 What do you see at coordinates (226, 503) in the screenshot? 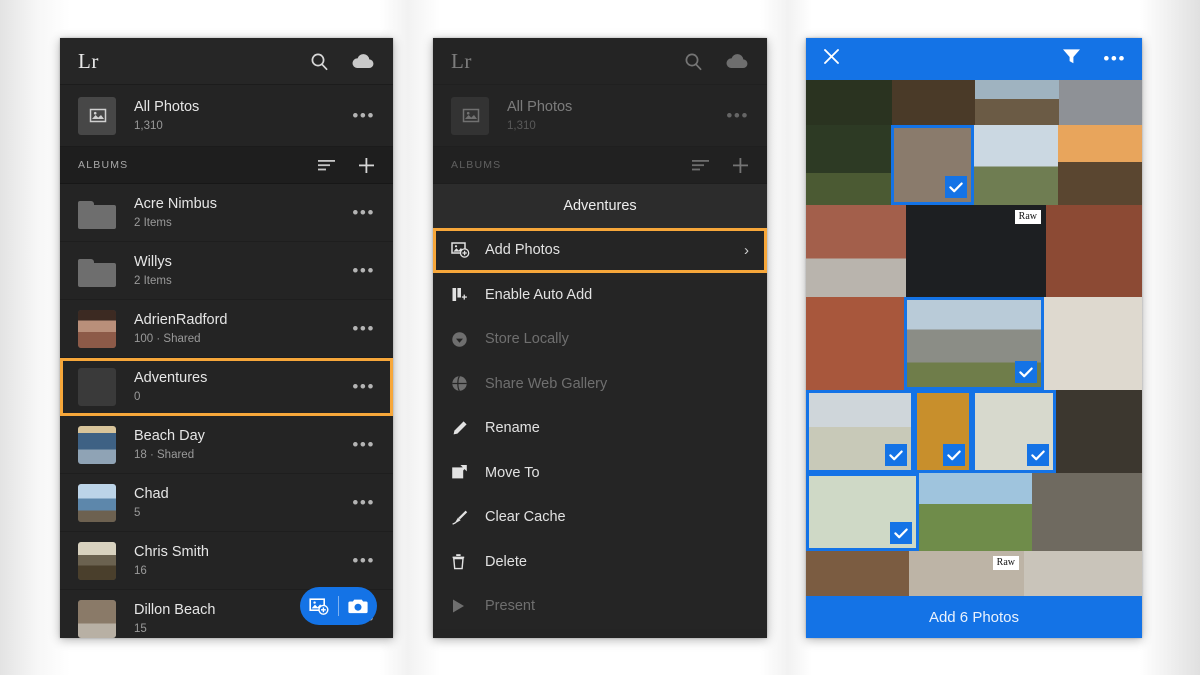
I see `album-row: Chad 5 •••` at bounding box center [226, 503].